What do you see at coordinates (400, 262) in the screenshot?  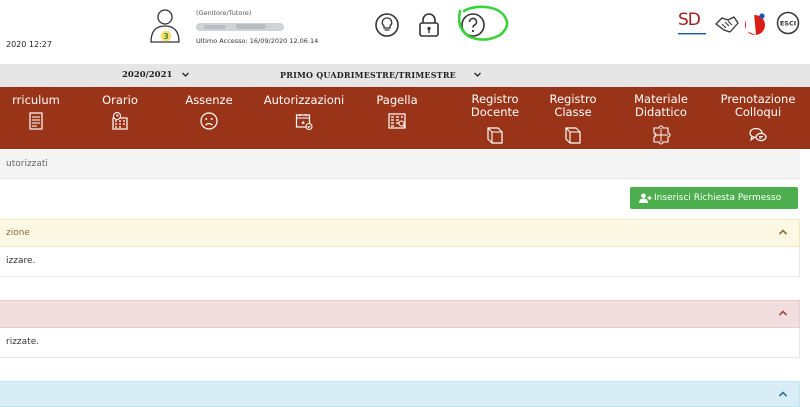 I see `panel-body-pending: izzare.` at bounding box center [400, 262].